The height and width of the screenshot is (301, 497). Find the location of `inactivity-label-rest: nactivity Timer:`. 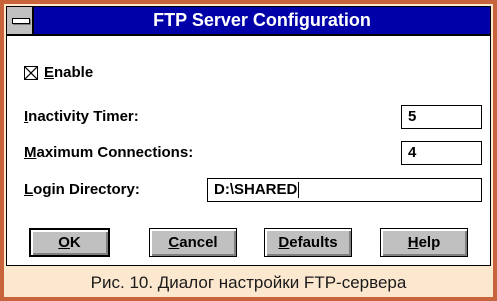

inactivity-label-rest: nactivity Timer: is located at coordinates (83, 116).